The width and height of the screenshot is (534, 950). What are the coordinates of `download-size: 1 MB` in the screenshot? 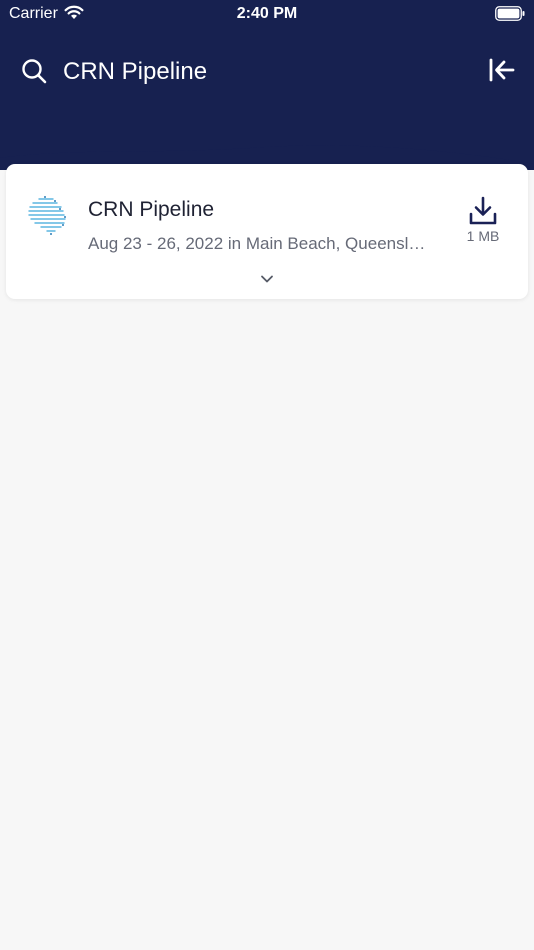 It's located at (483, 236).